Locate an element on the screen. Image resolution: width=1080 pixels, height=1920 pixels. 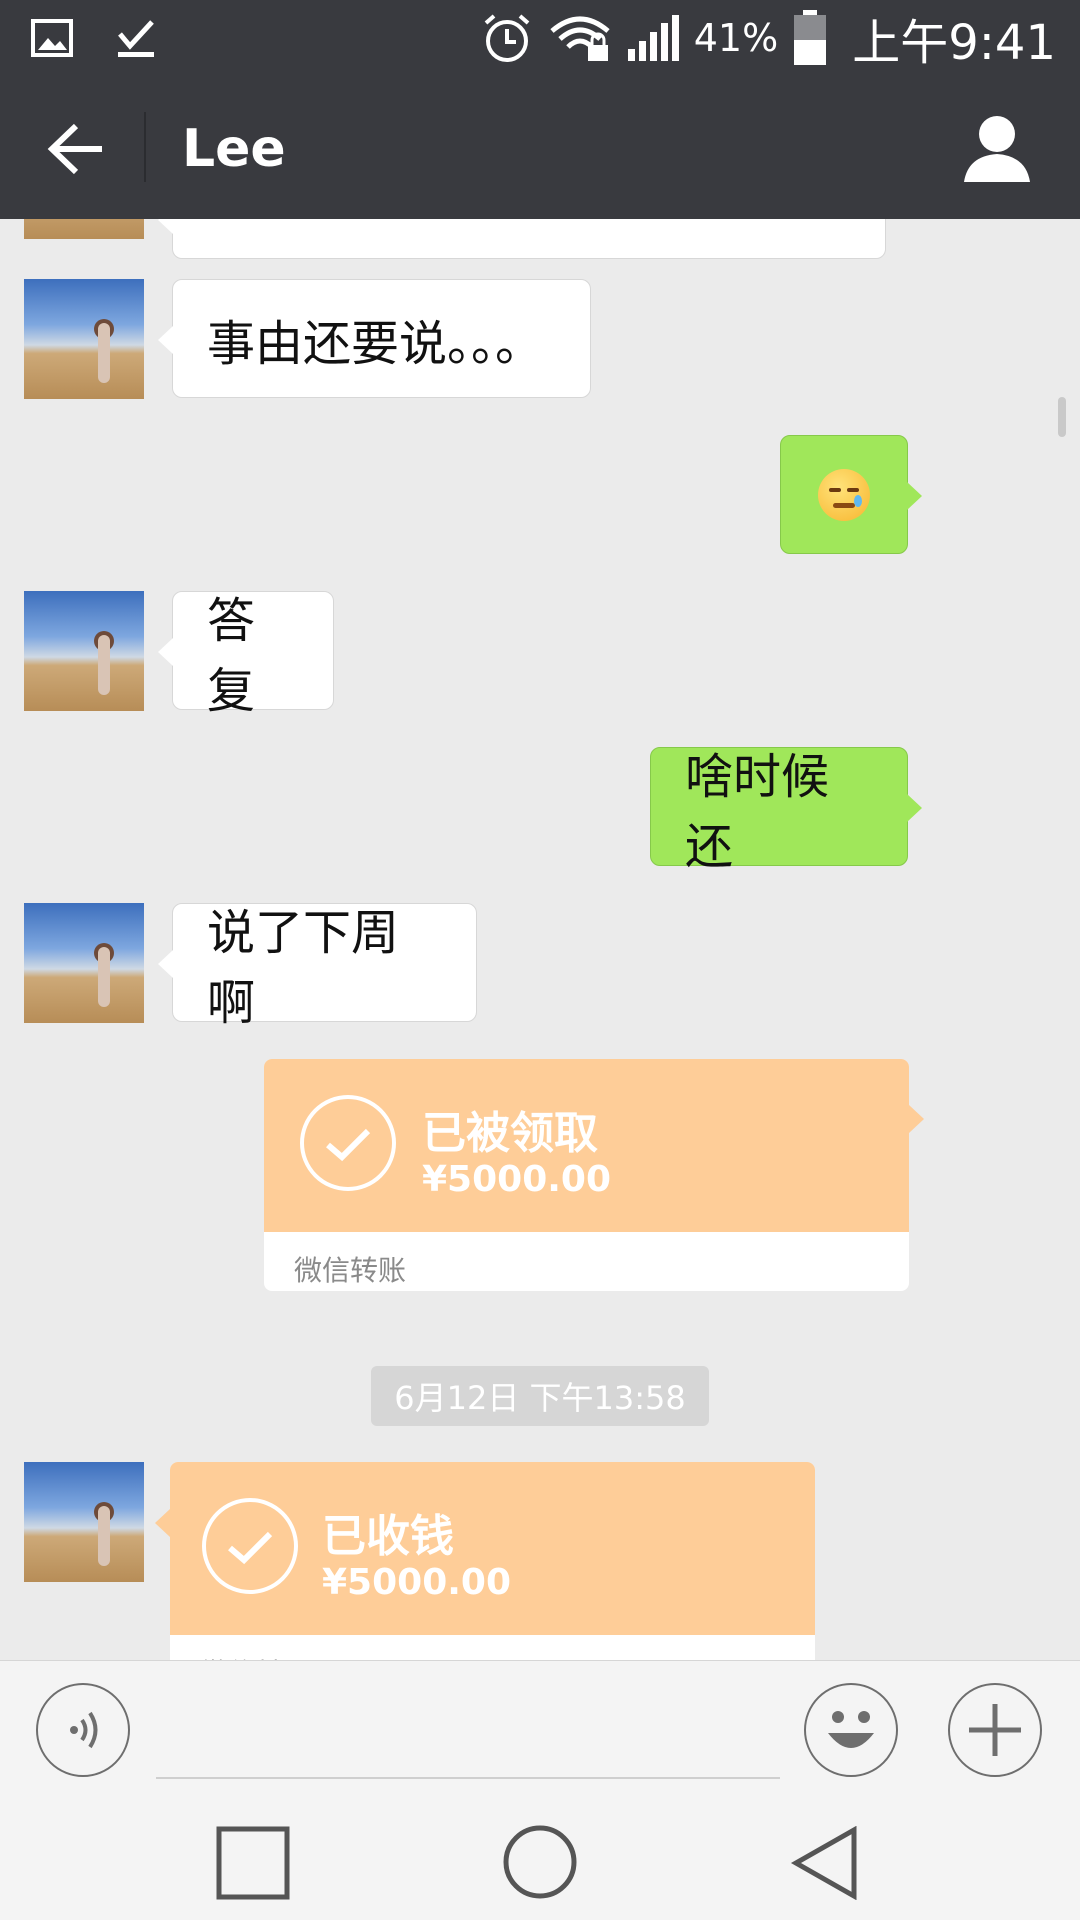
download-done-icon is located at coordinates (136, 38).